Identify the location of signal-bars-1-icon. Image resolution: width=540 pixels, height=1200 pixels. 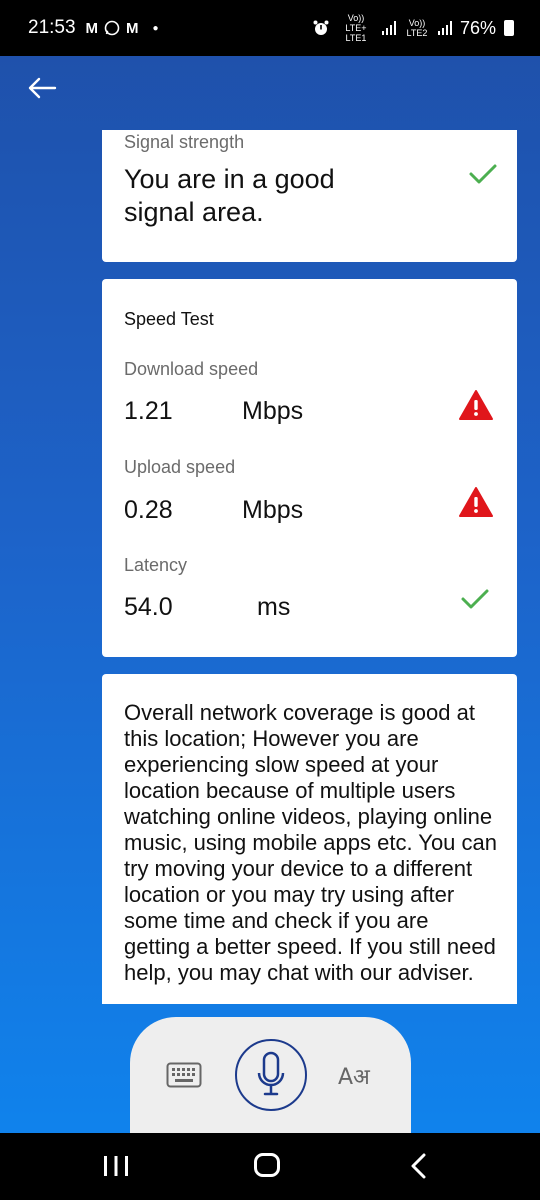
(388, 28).